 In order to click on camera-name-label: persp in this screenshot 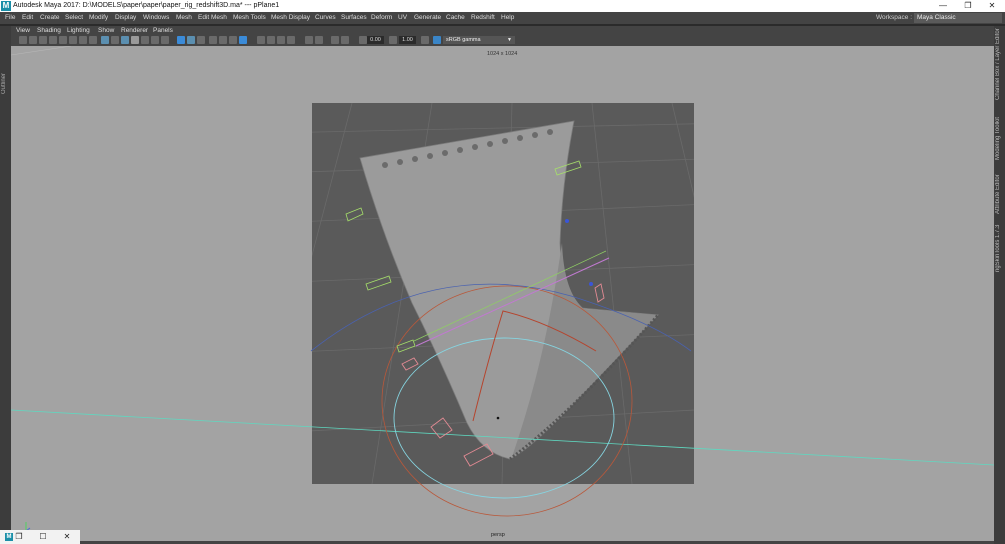, I will do `click(498, 535)`.